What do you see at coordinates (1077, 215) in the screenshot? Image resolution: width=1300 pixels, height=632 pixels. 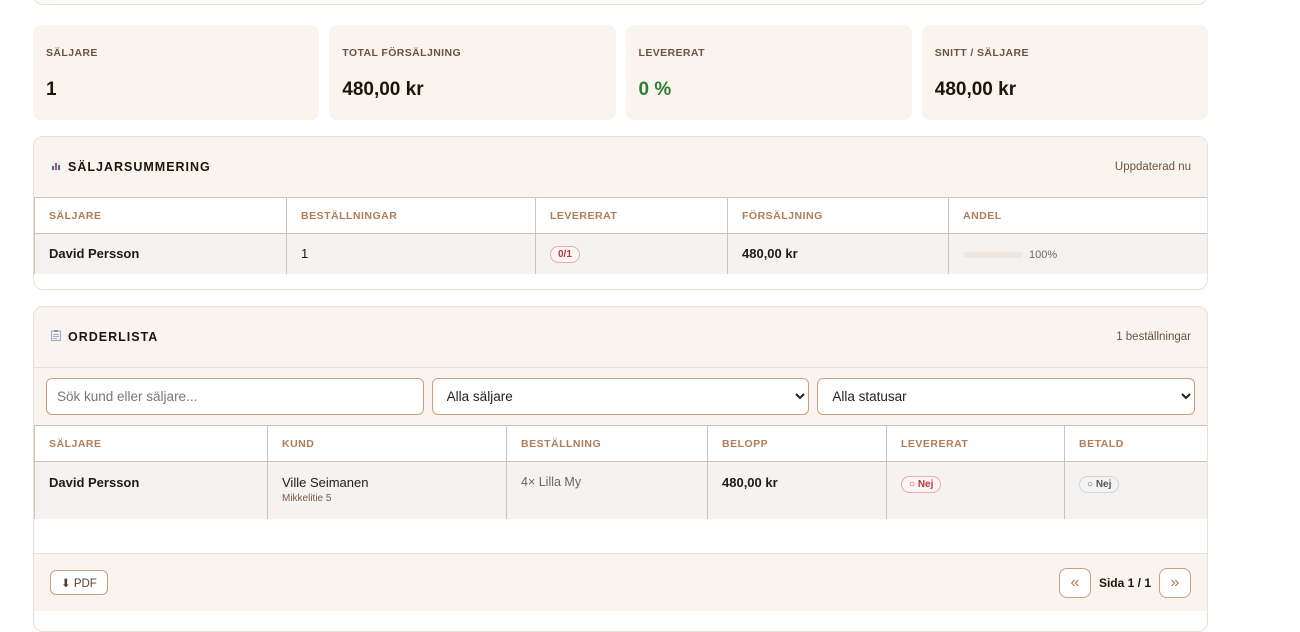 I see `column-header: ANDEL` at bounding box center [1077, 215].